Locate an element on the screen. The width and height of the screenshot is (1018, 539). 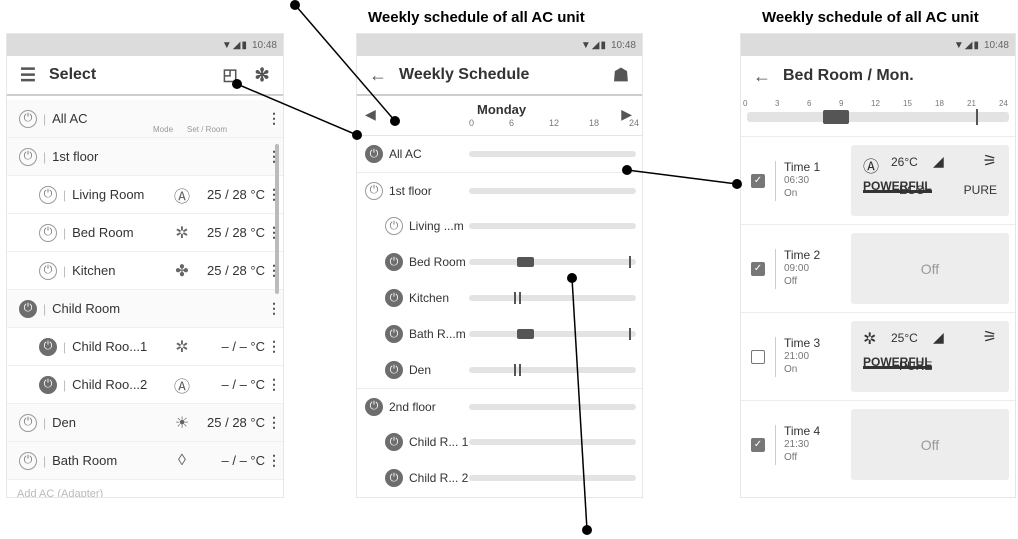
time-state: On is located at coordinates (791, 193).